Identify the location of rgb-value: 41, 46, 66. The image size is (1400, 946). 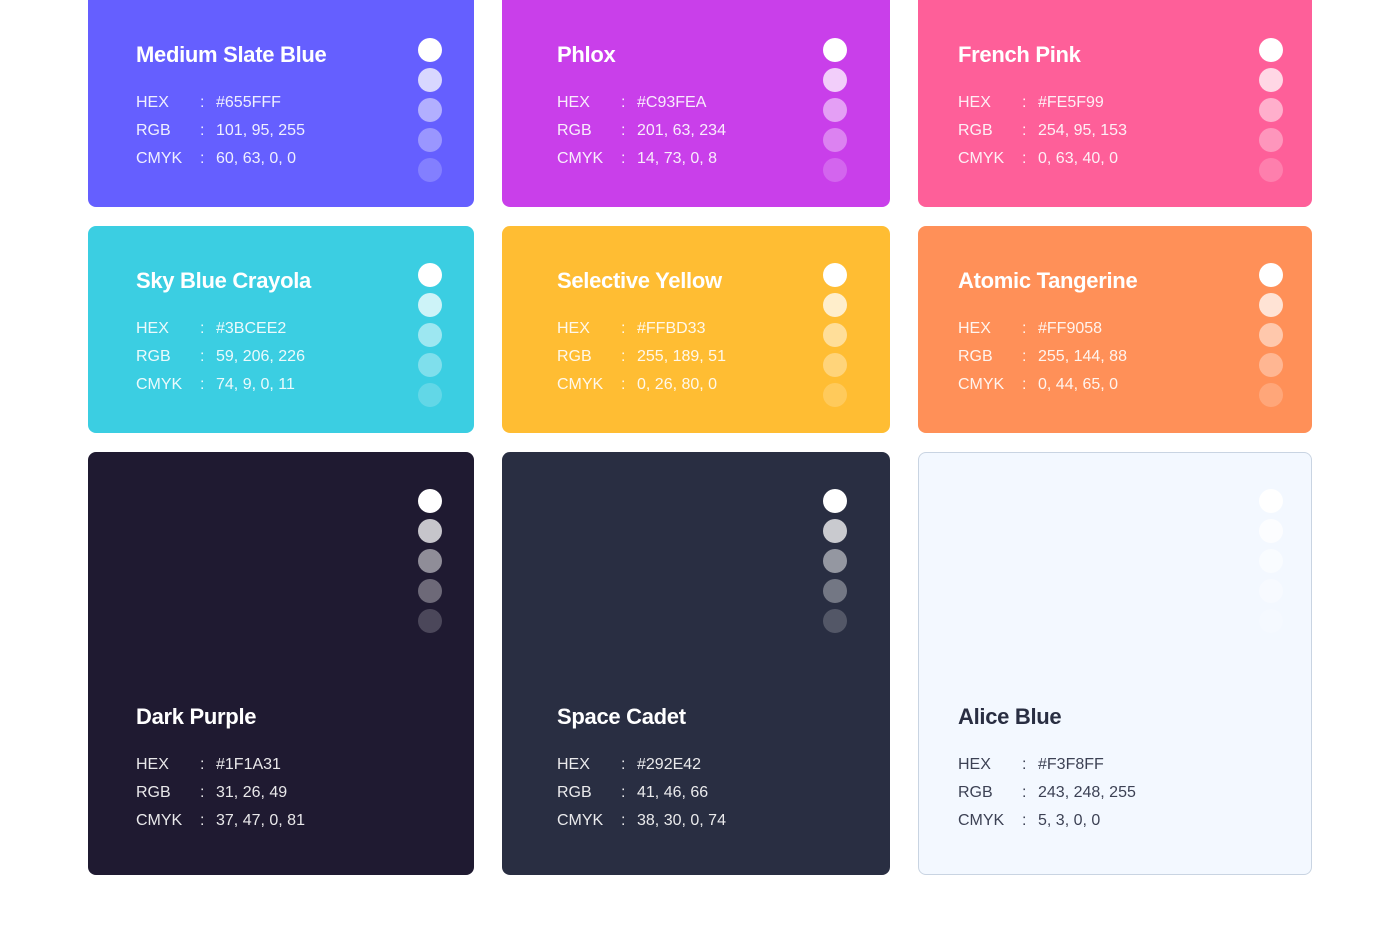
(672, 792).